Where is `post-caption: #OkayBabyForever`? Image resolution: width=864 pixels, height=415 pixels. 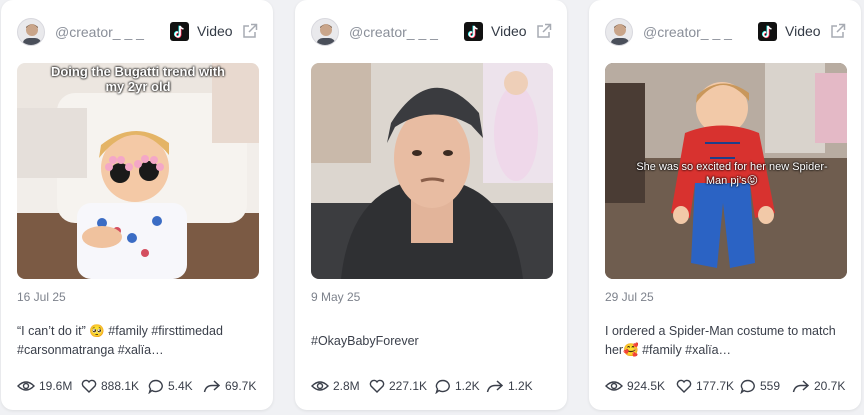 post-caption: #OkayBabyForever is located at coordinates (365, 341).